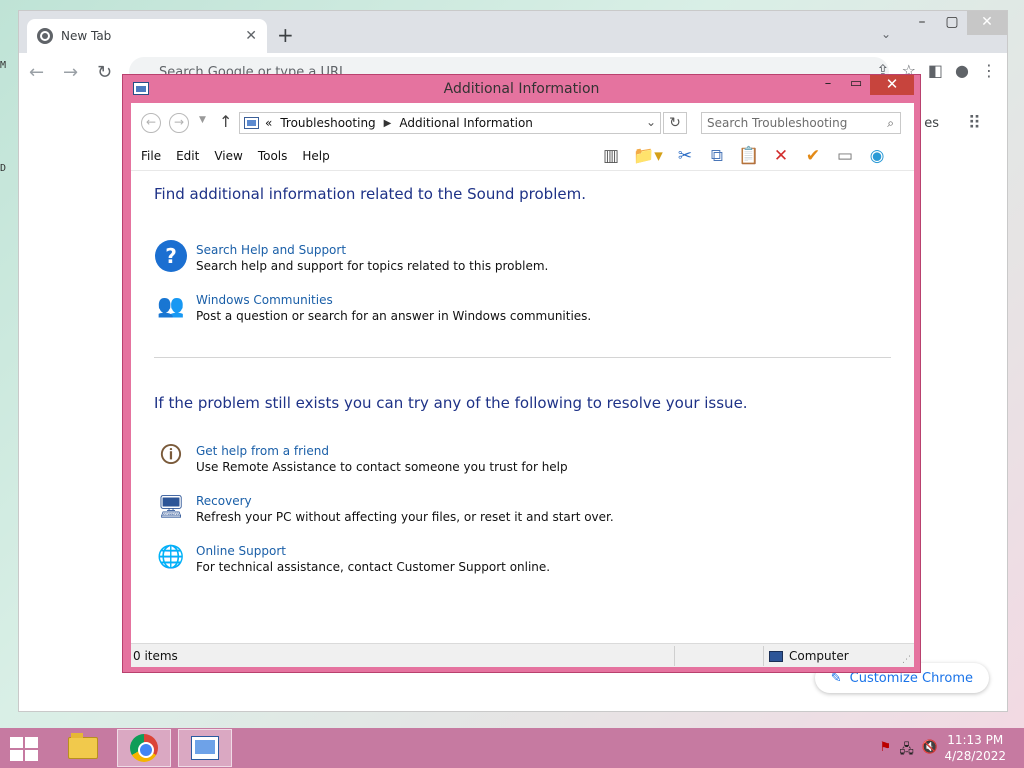 This screenshot has height=768, width=1024. What do you see at coordinates (952, 23) in the screenshot?
I see `maximize-icon: ▢` at bounding box center [952, 23].